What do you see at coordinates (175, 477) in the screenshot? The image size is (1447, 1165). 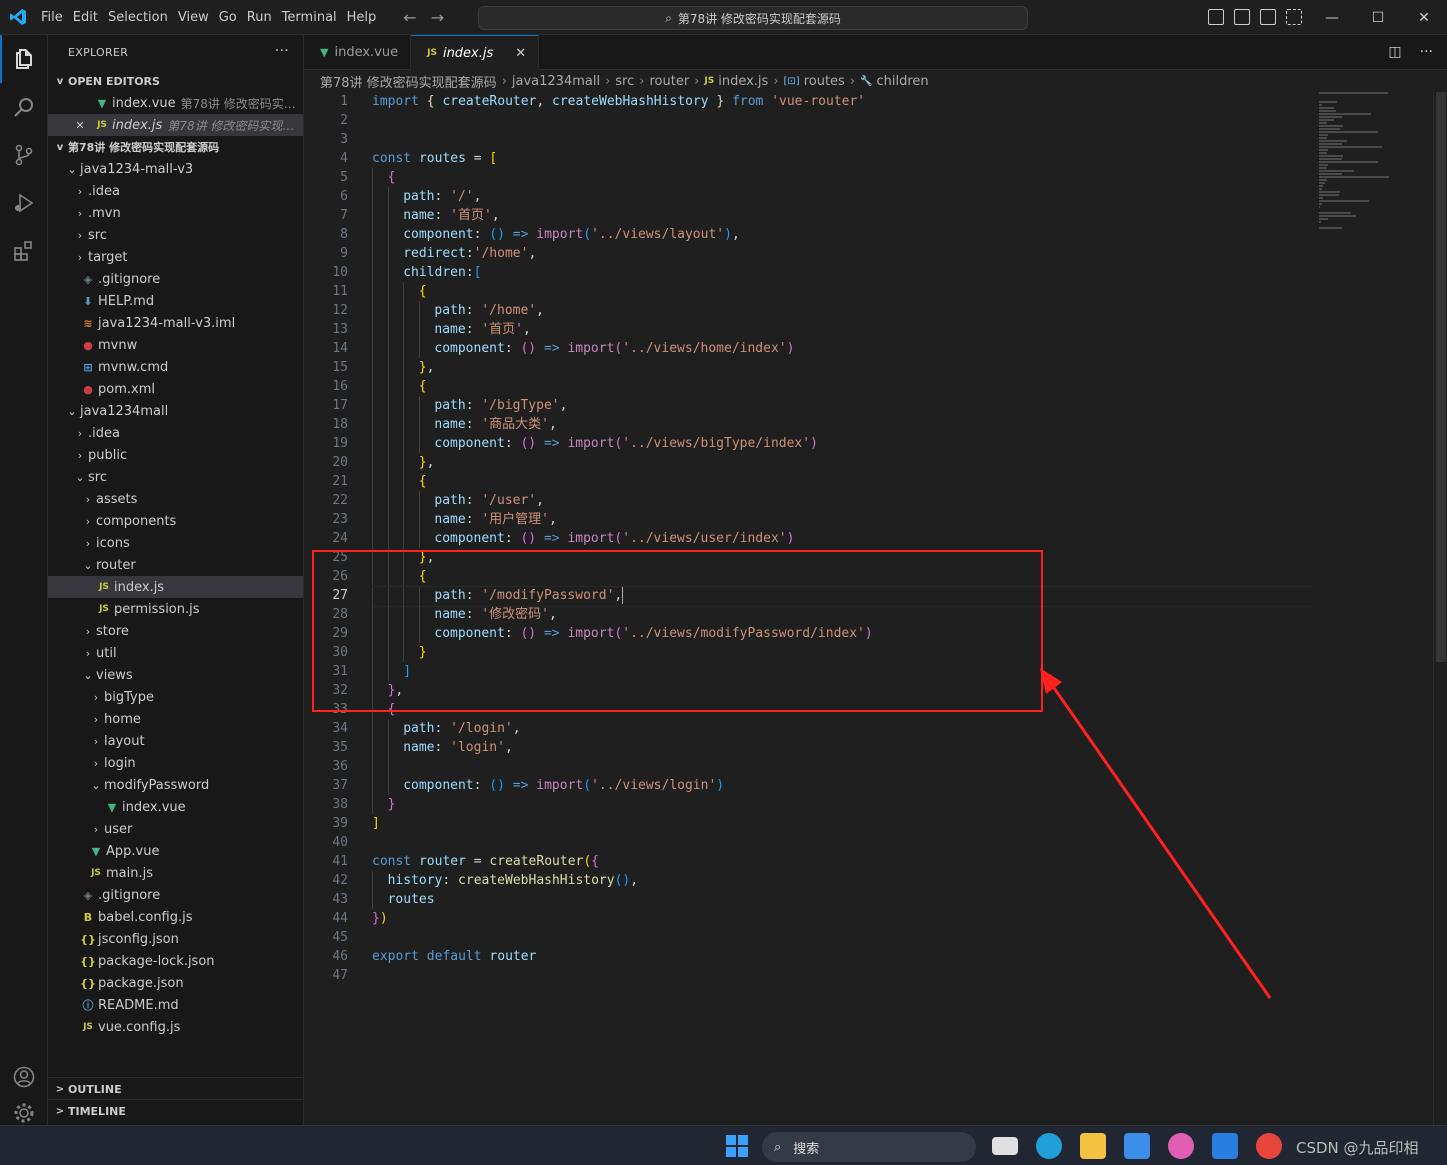 I see `folder-item: ⌄ src` at bounding box center [175, 477].